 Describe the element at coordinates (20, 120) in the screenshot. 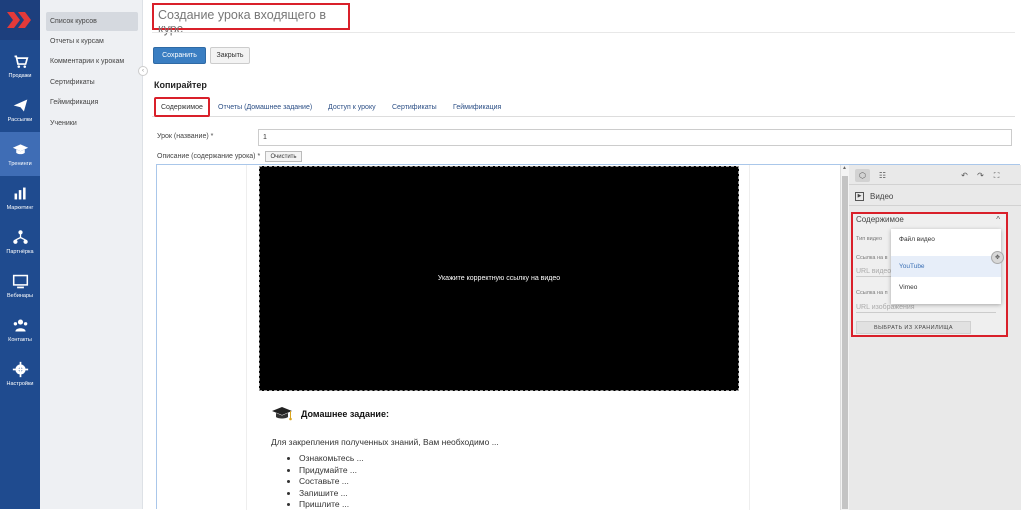

I see `nav-mailings-label: Рассылки` at that location.